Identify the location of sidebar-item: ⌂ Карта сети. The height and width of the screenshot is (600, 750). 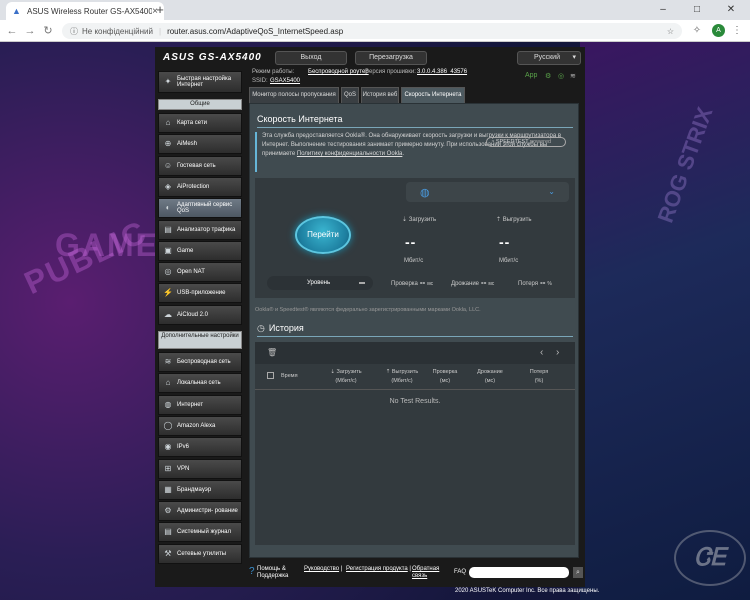
(200, 123).